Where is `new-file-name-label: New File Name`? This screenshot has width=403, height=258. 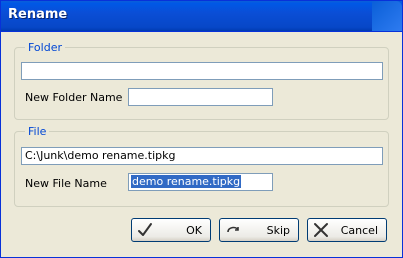 new-file-name-label: New File Name is located at coordinates (66, 183).